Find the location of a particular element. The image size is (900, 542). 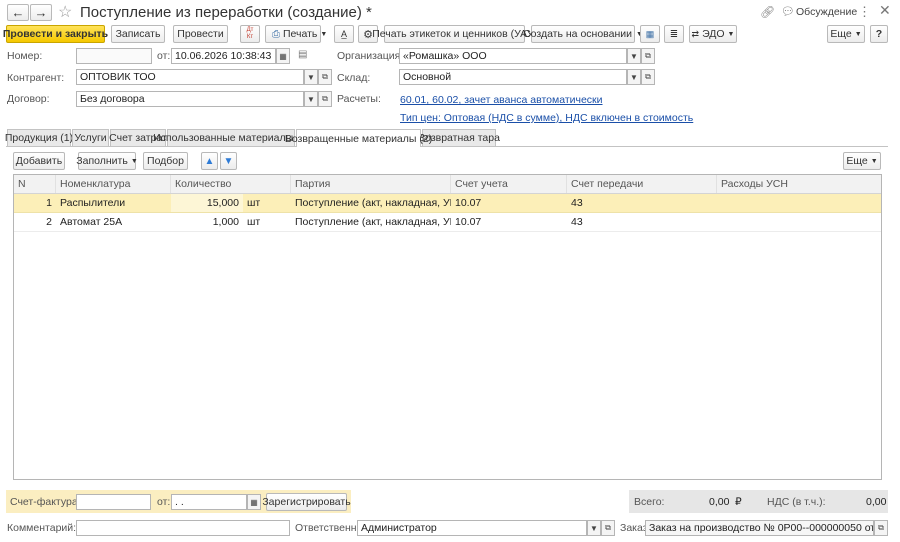

post-button: Провести is located at coordinates (200, 34).